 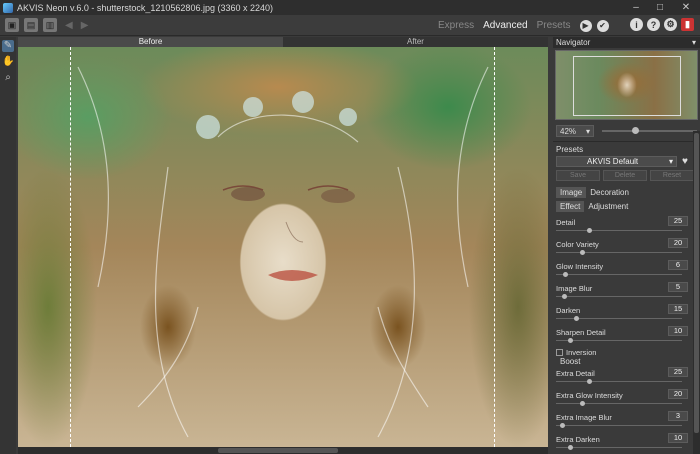 I want to click on left-toolbar: ✎ ✋ ⌕, so click(x=8, y=245).